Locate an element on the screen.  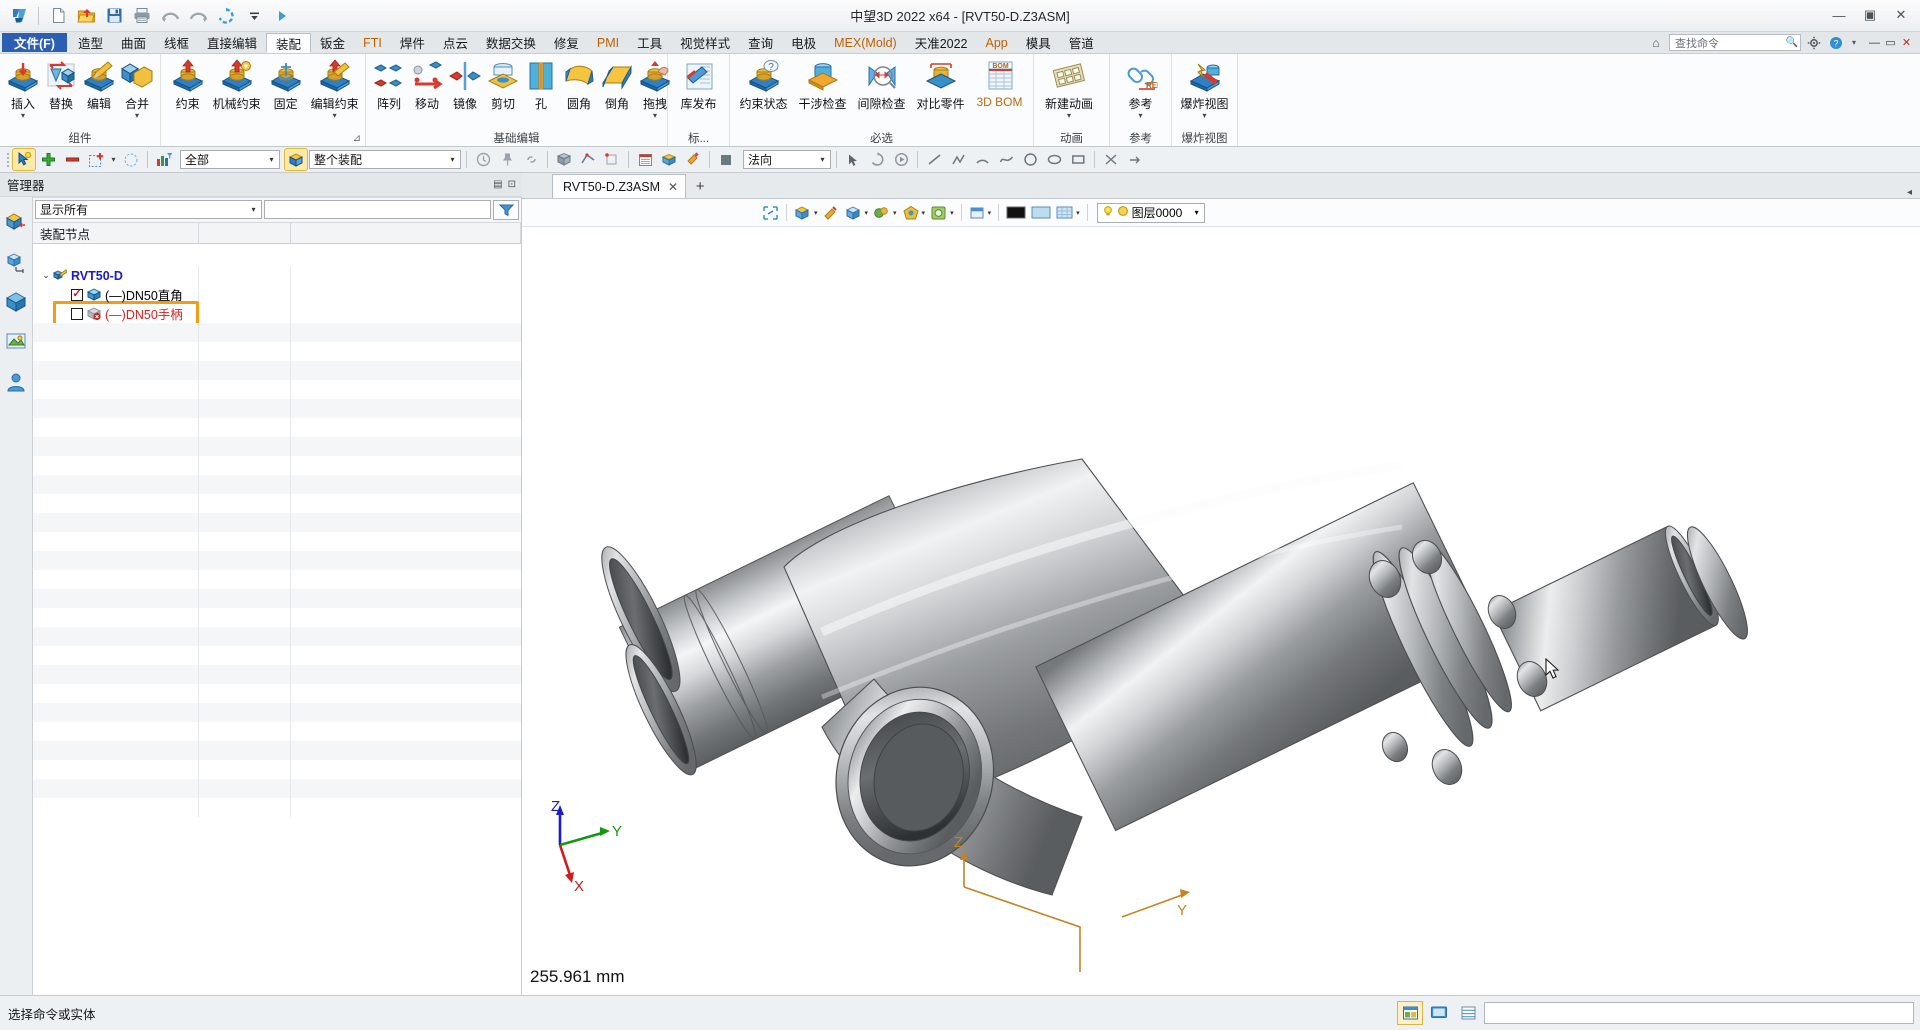
window-close-button: ✕ is located at coordinates (1901, 15).